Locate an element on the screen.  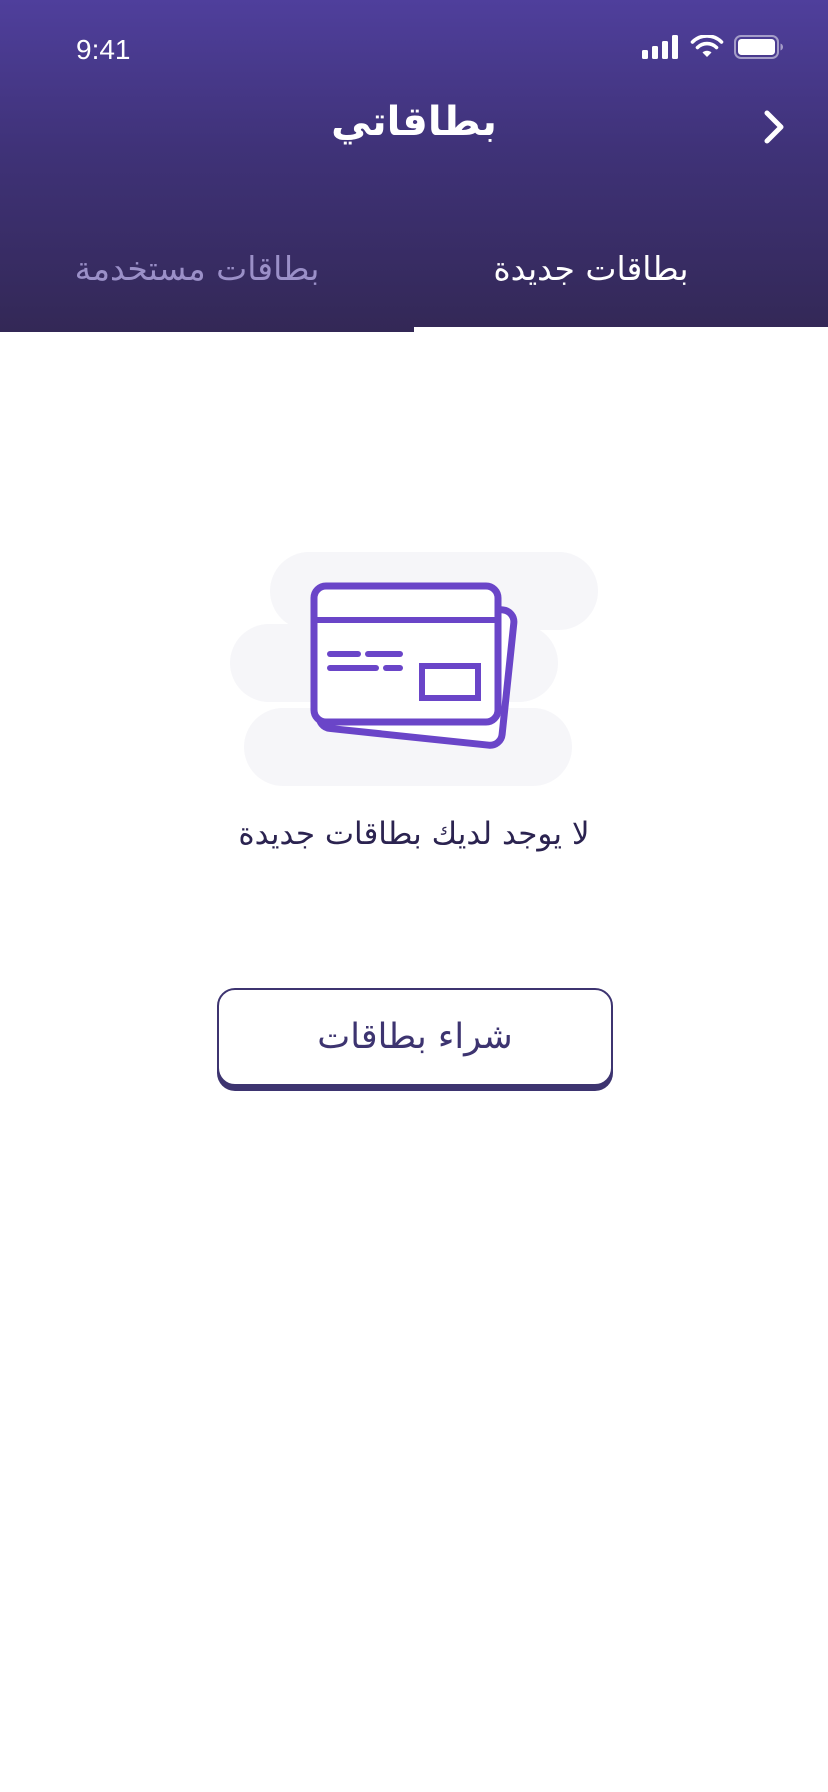
wifi-icon is located at coordinates (707, 46).